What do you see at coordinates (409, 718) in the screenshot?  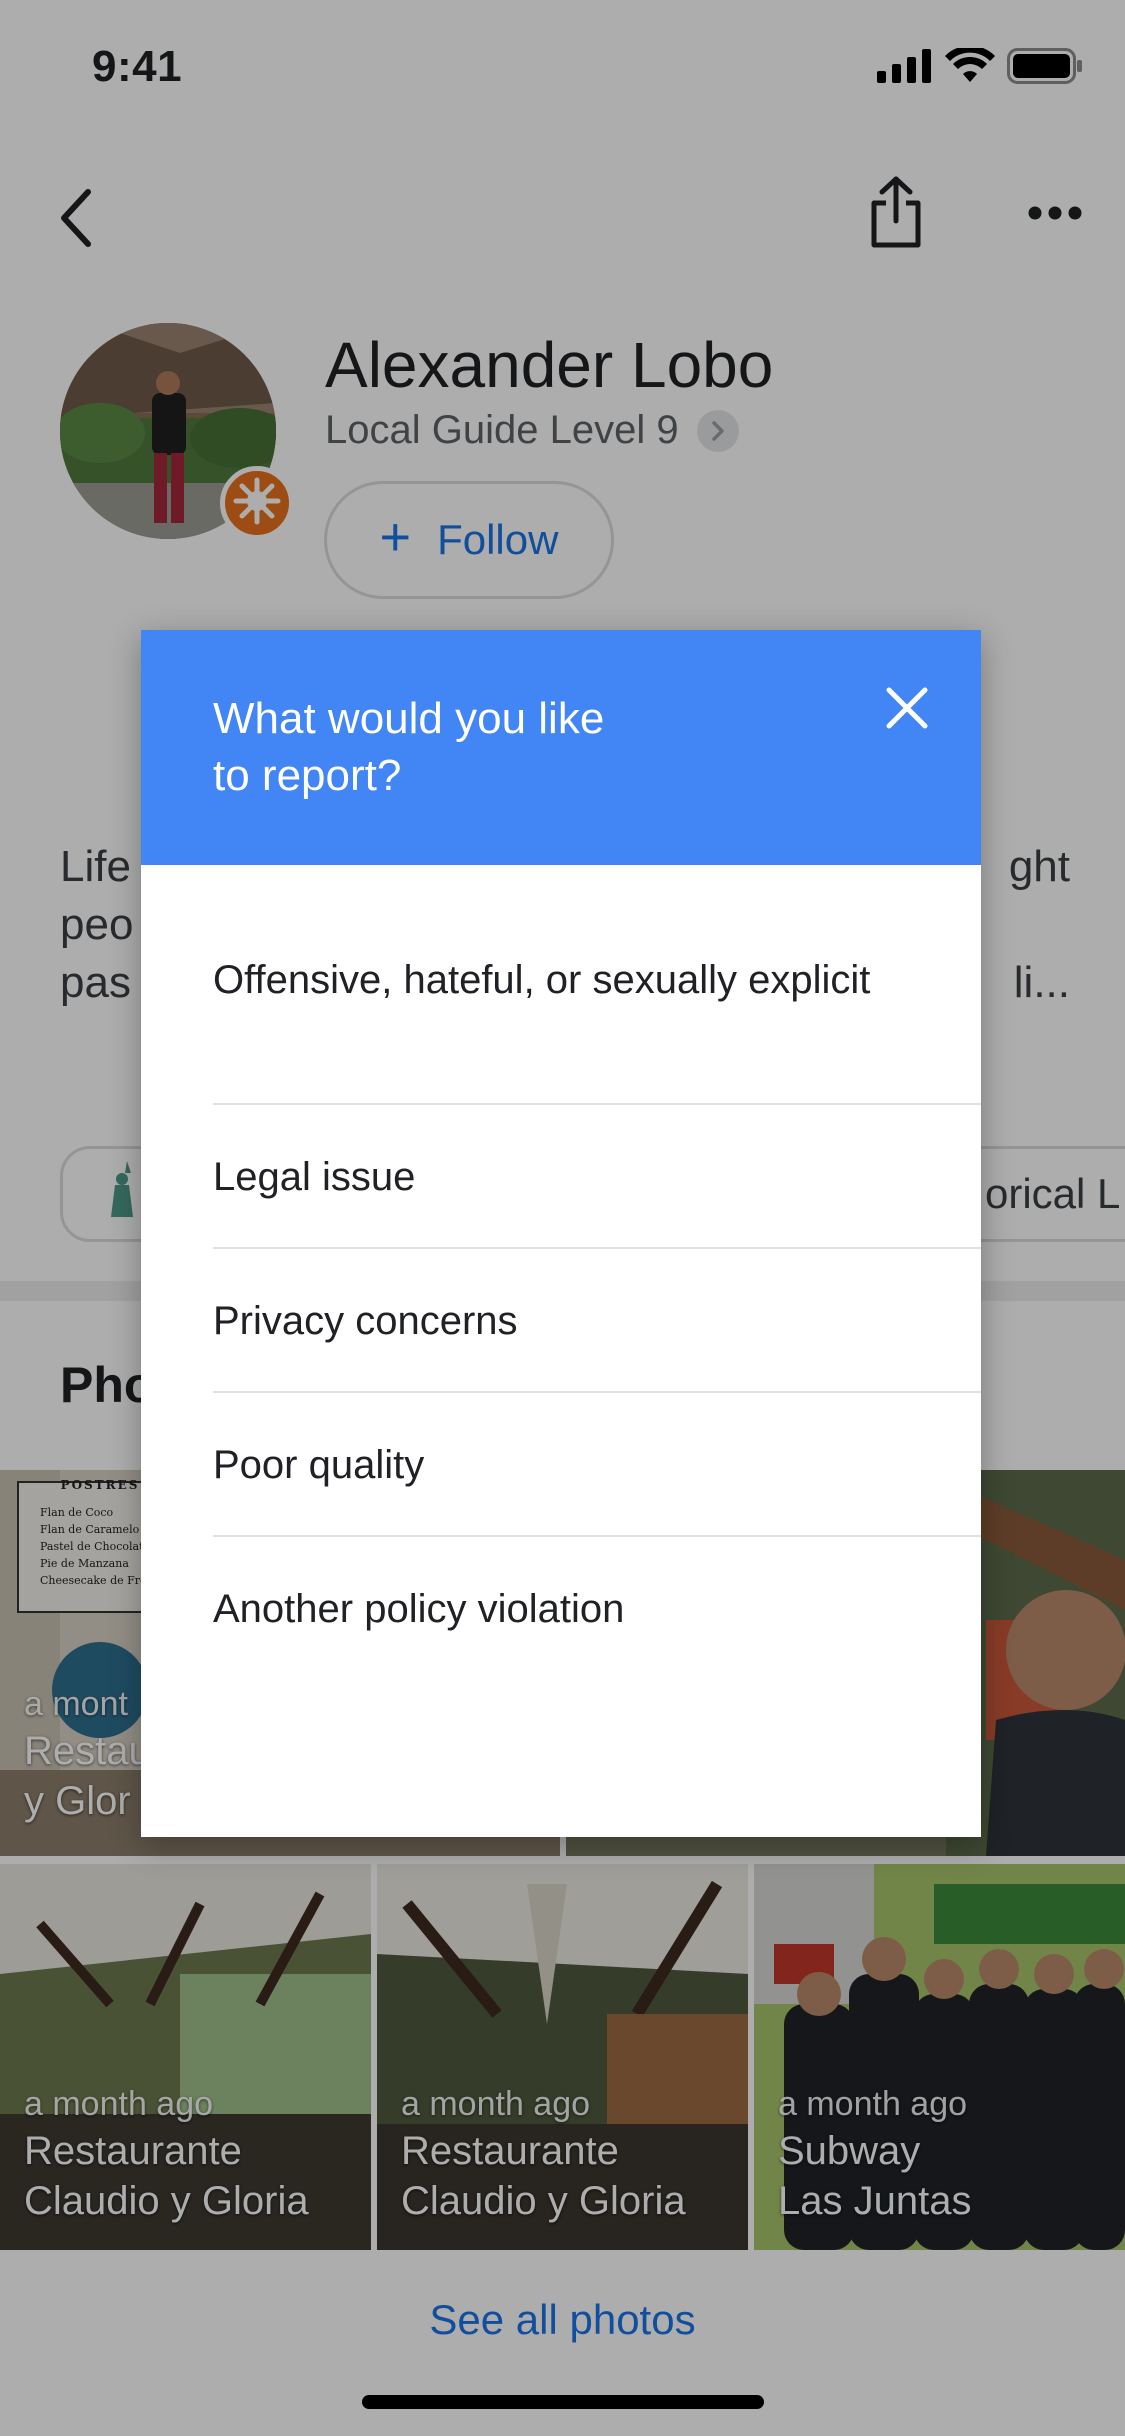 I see `report-dialog-title-line-1: What would you like` at bounding box center [409, 718].